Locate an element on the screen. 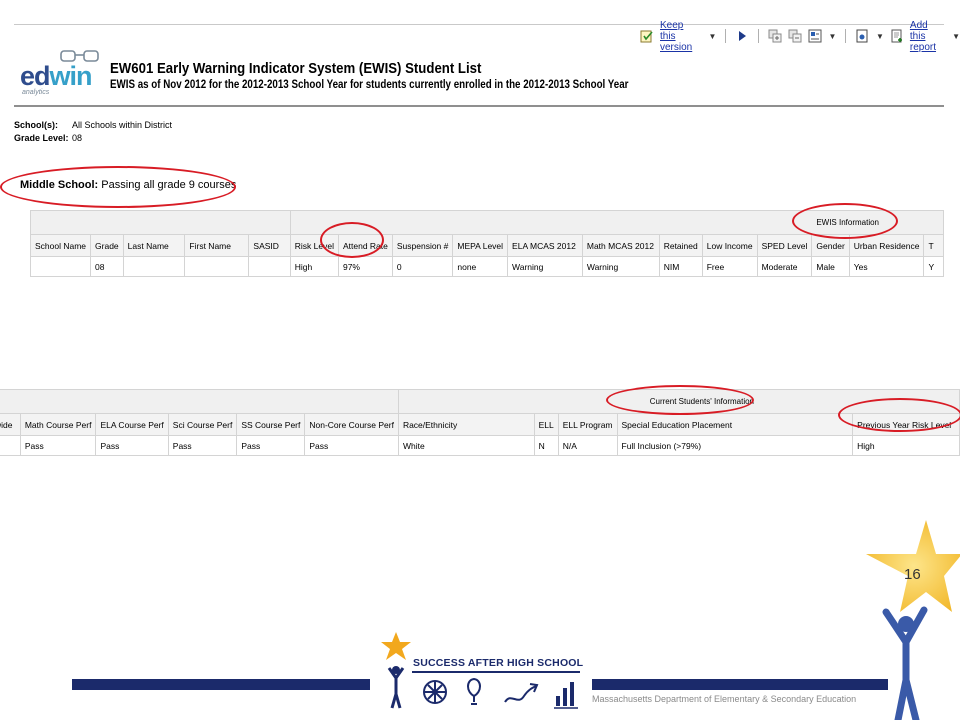  logo-subtitle: analytics is located at coordinates (36, 92).